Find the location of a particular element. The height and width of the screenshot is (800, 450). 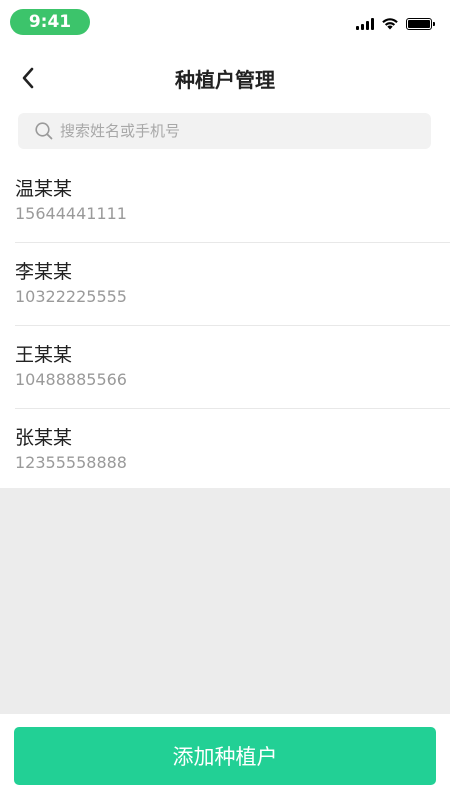

nav-bar: 种植户管理 is located at coordinates (225, 78).